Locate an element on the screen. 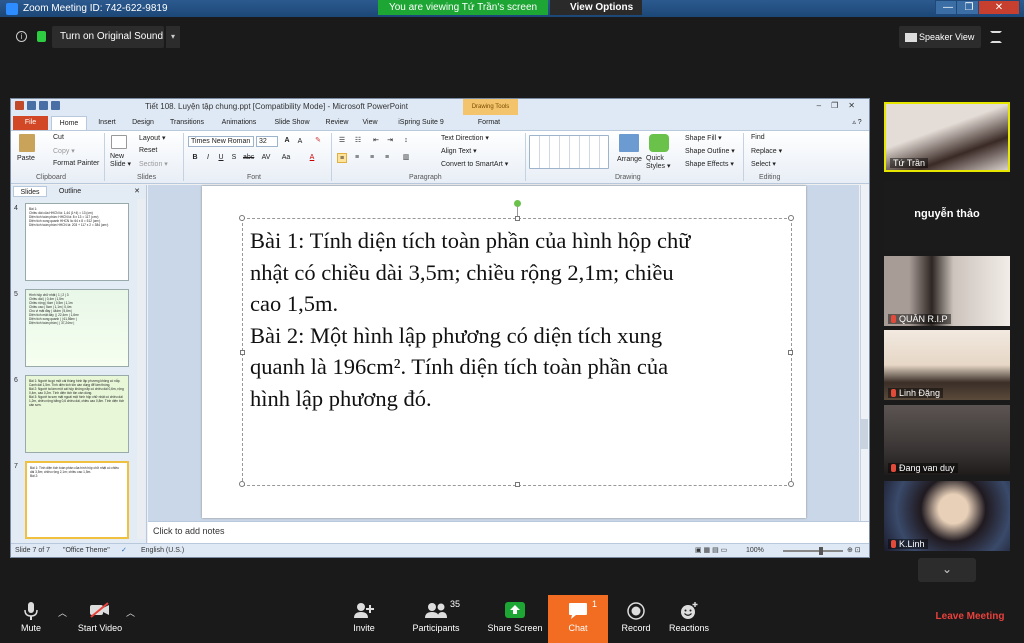 This screenshot has height=643, width=1024. columns-button: ▥ is located at coordinates (406, 158).